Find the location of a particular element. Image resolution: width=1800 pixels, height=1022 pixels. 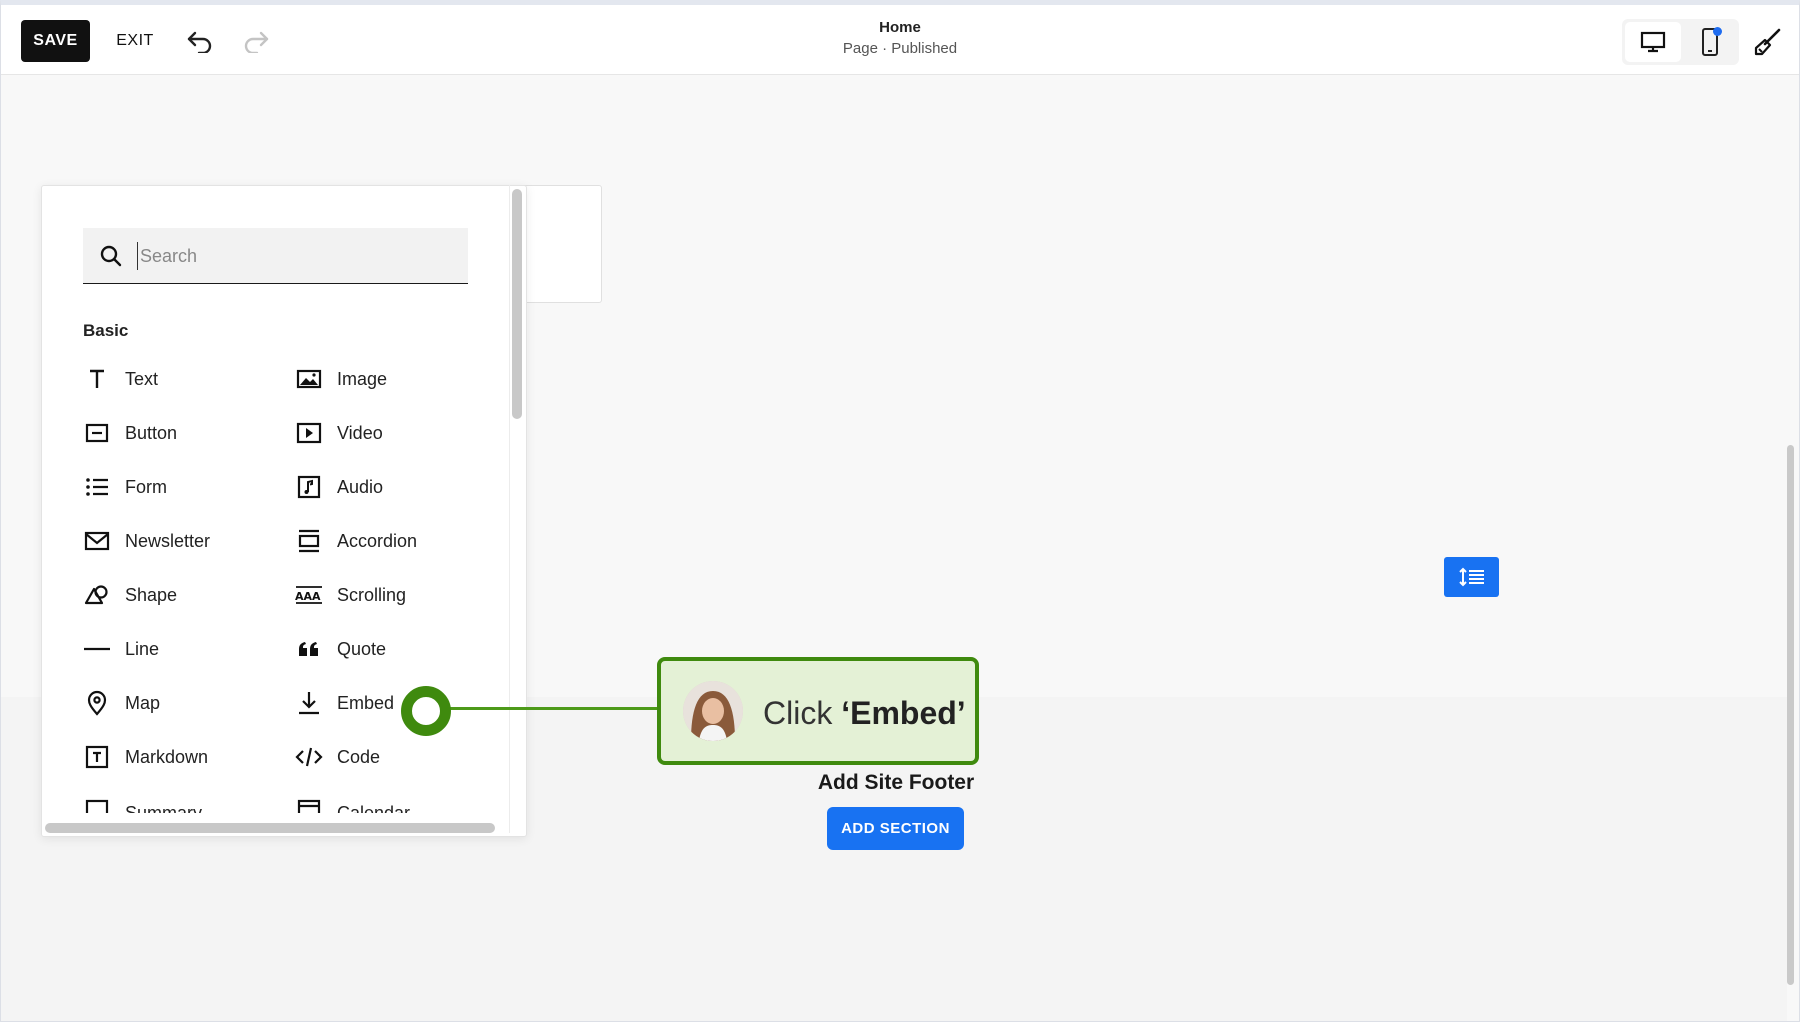

desktop-icon is located at coordinates (1653, 42).